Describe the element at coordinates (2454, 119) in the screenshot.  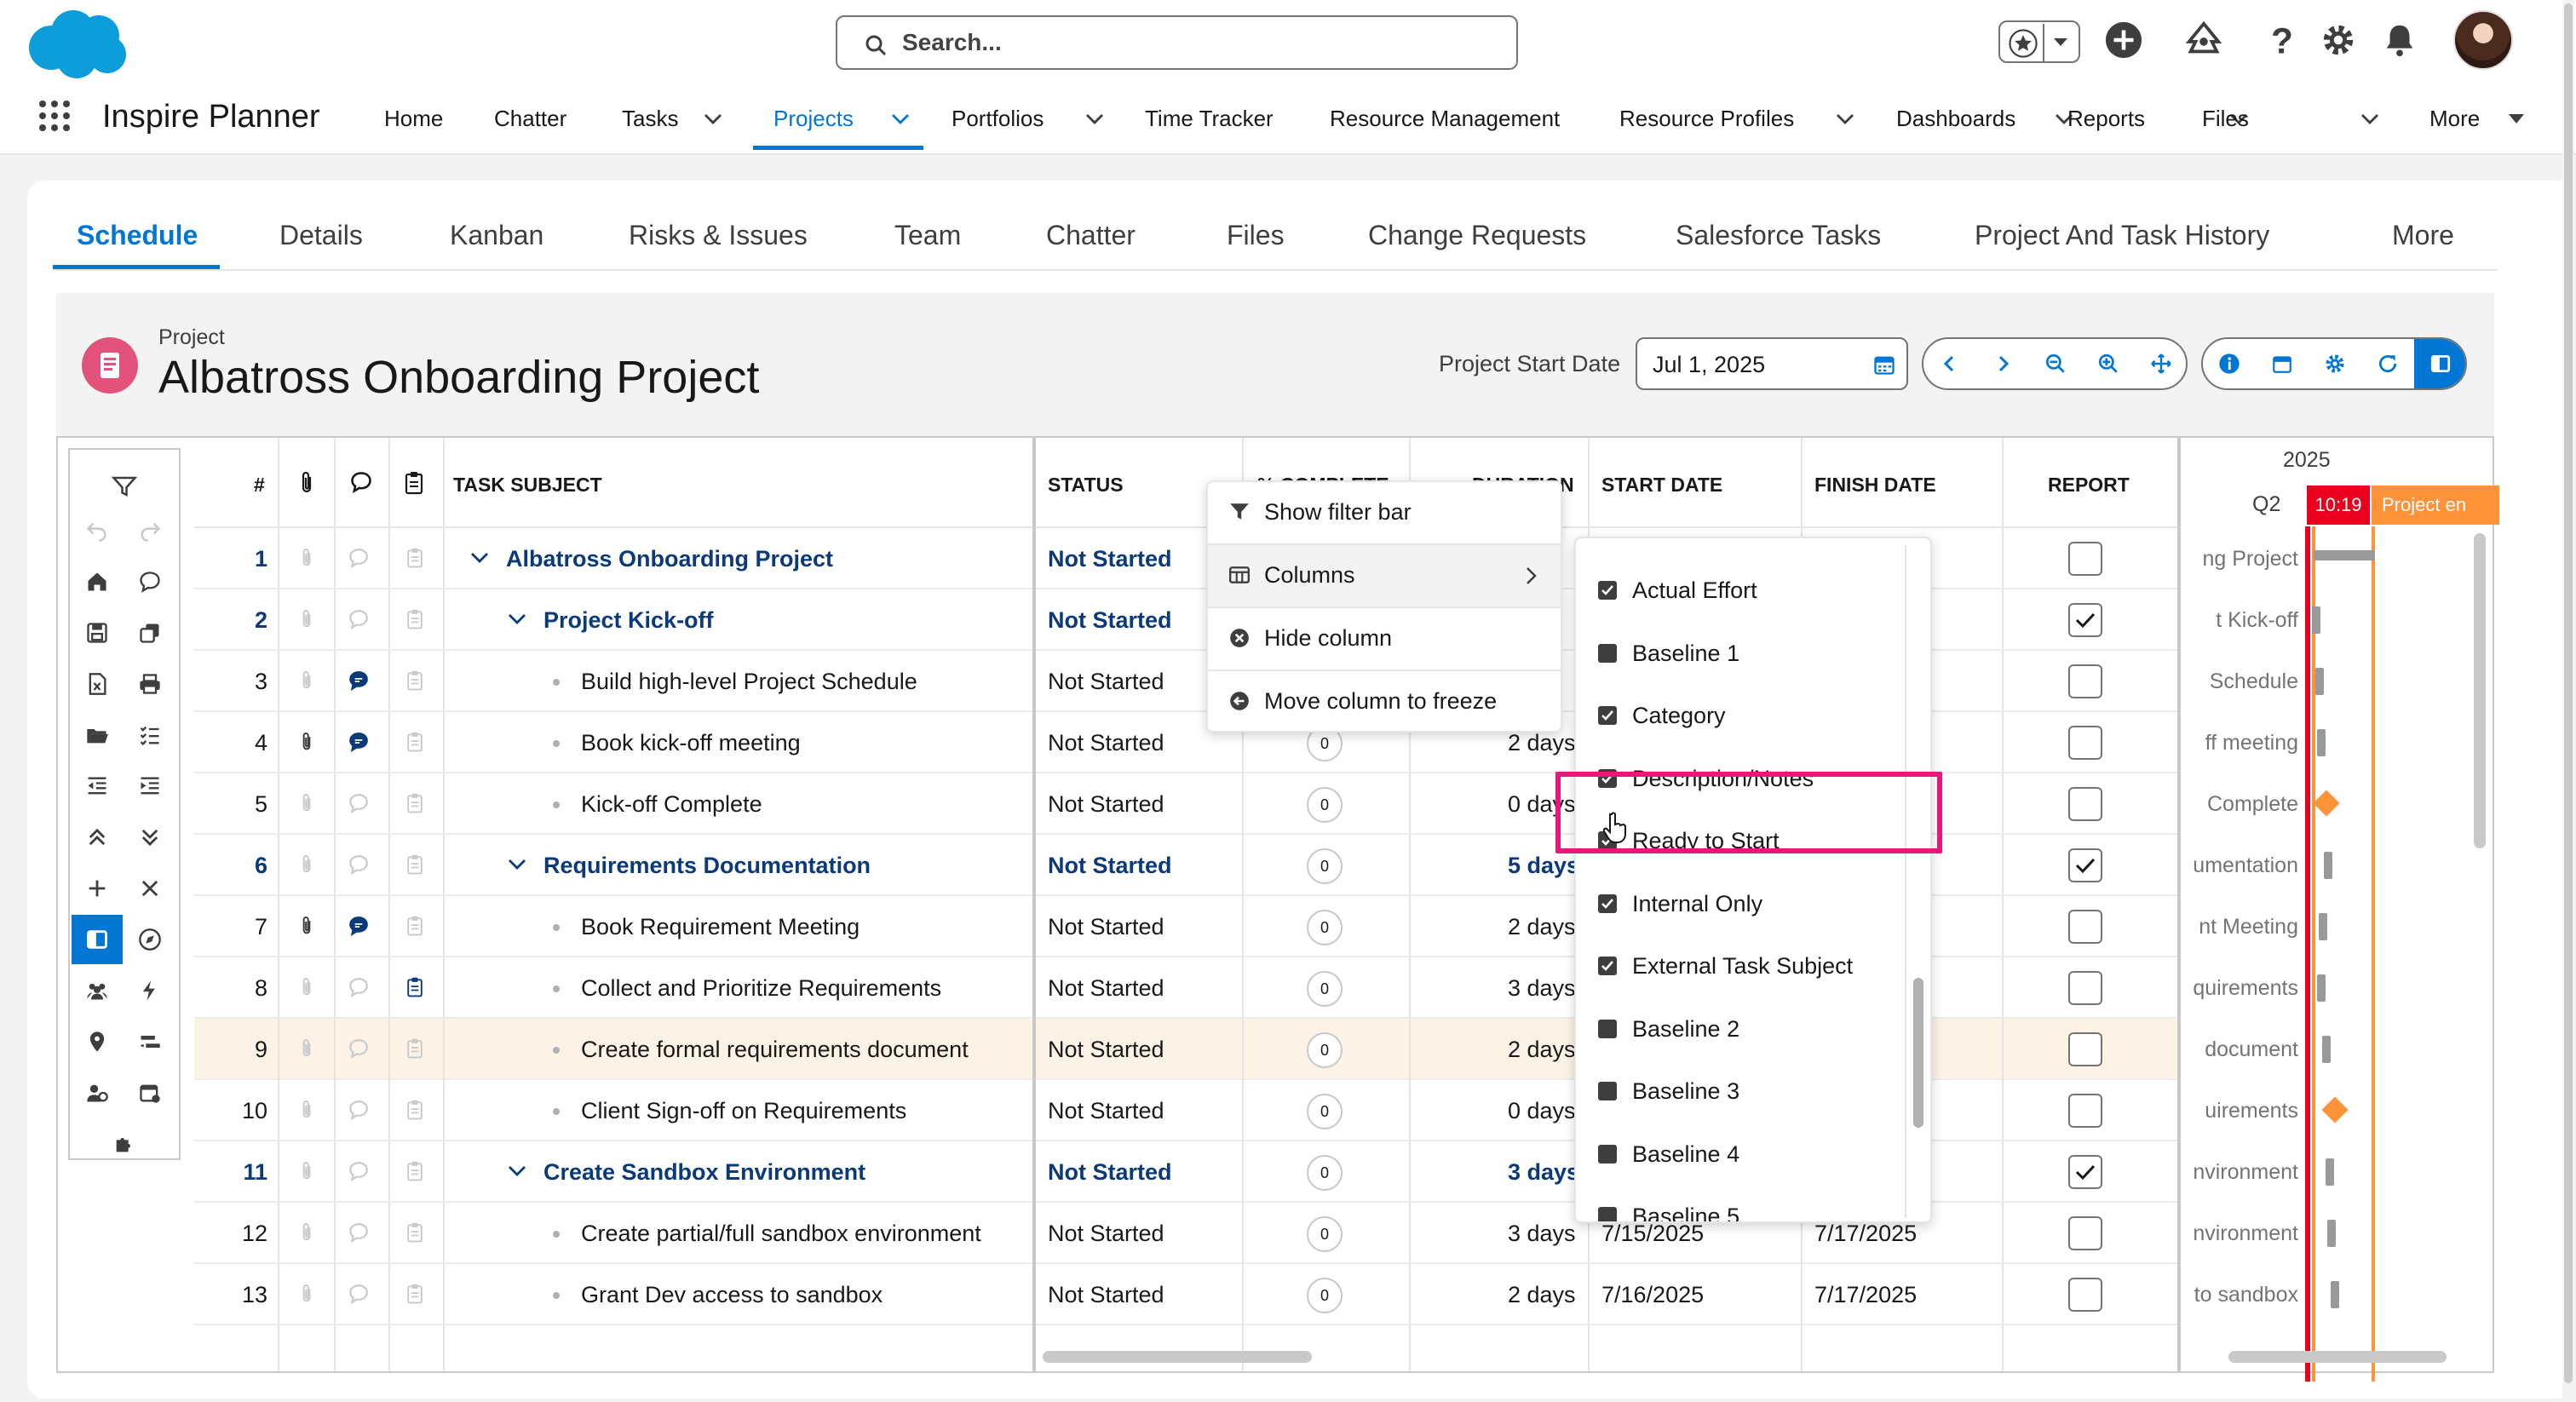
I see `nav-item-more: More` at that location.